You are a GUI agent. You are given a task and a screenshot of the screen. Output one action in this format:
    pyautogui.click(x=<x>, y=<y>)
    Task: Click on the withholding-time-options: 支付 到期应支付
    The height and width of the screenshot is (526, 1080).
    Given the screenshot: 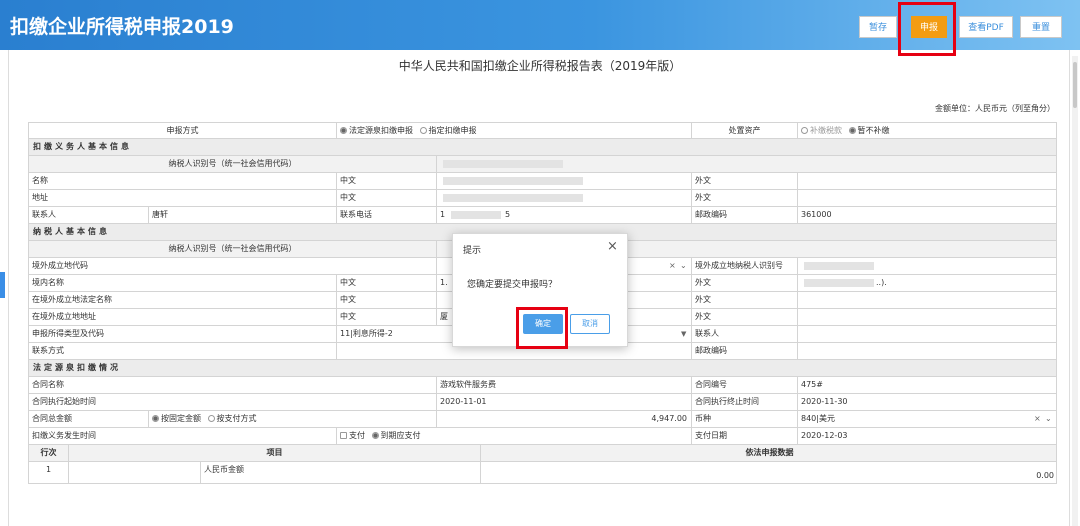 What is the action you would take?
    pyautogui.click(x=514, y=436)
    